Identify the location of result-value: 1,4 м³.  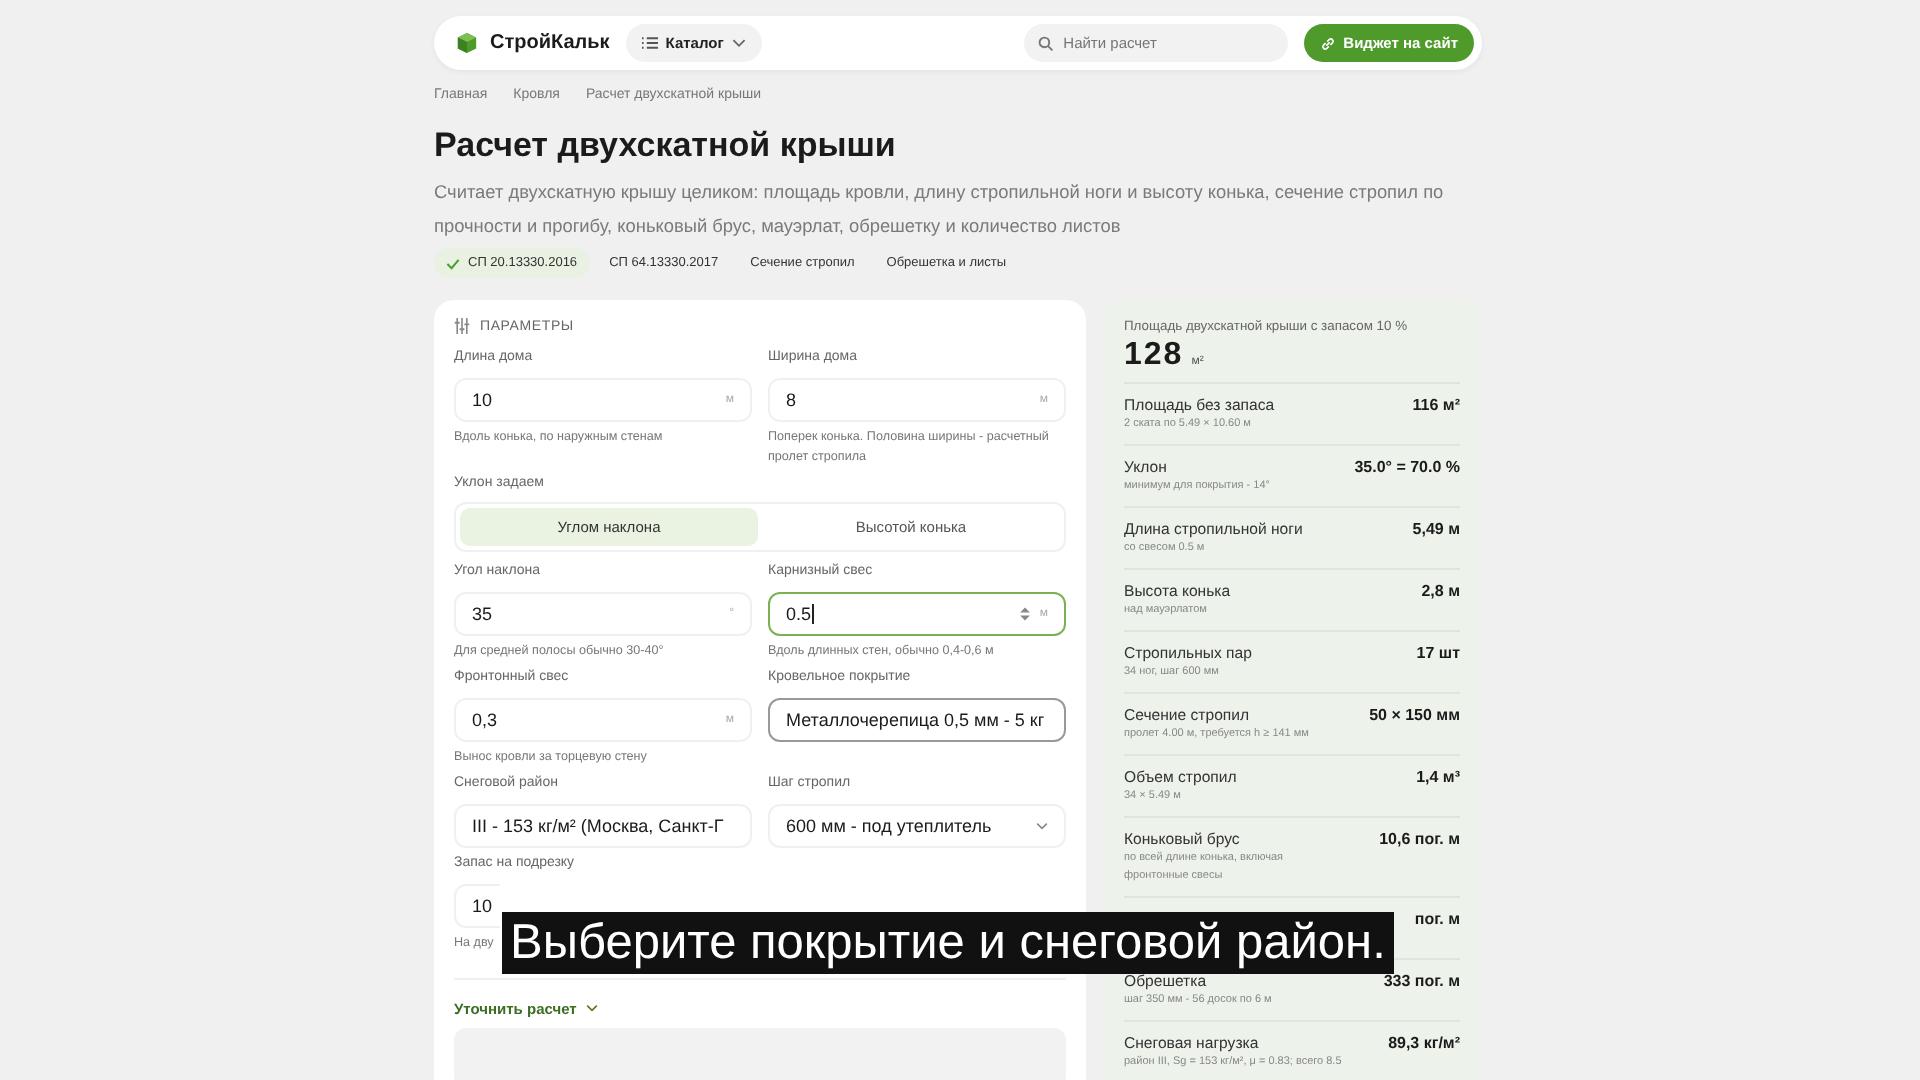
(1438, 776).